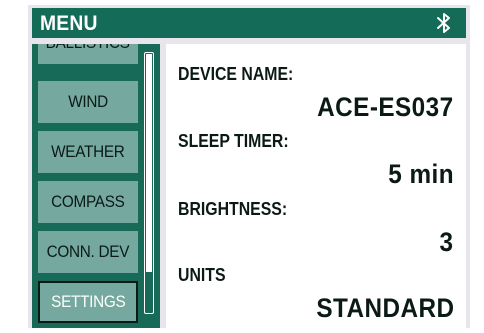 Image resolution: width=484 pixels, height=333 pixels. What do you see at coordinates (443, 23) in the screenshot?
I see `bluetooth-icon` at bounding box center [443, 23].